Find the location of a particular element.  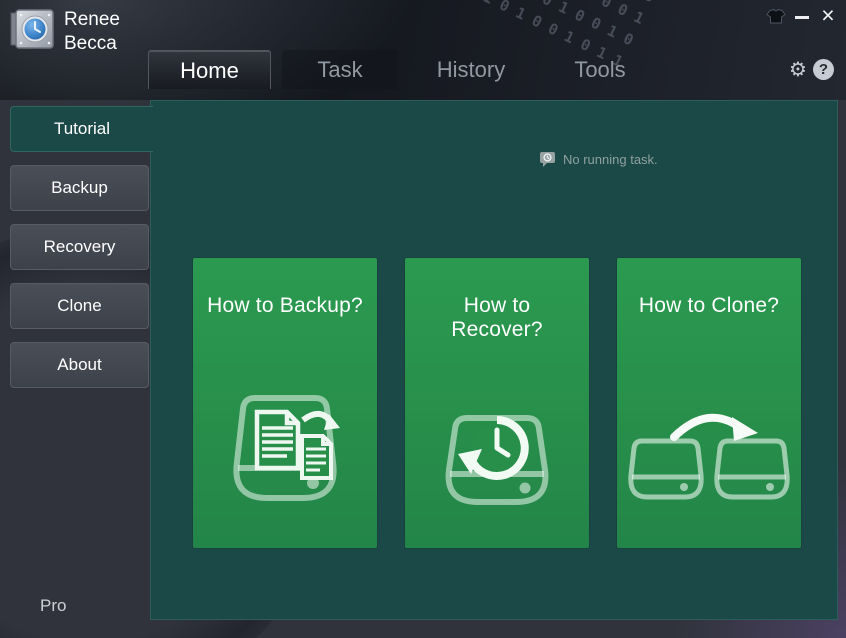

sidebar-item-about: About is located at coordinates (79, 365).